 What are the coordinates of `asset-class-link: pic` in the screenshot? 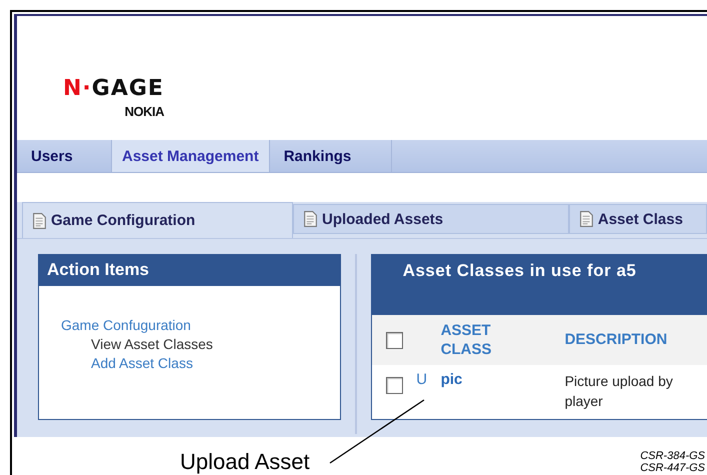 It's located at (451, 379).